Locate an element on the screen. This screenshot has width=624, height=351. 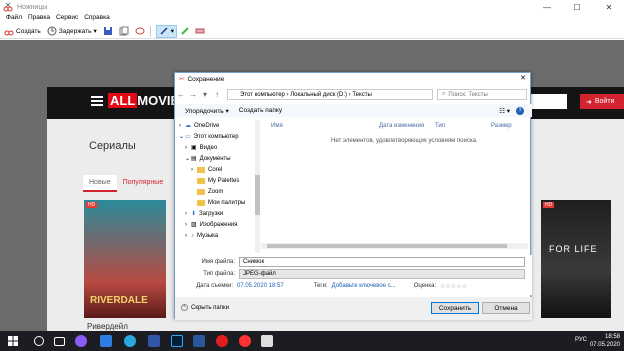
file-list-hscrollbar is located at coordinates (394, 246).